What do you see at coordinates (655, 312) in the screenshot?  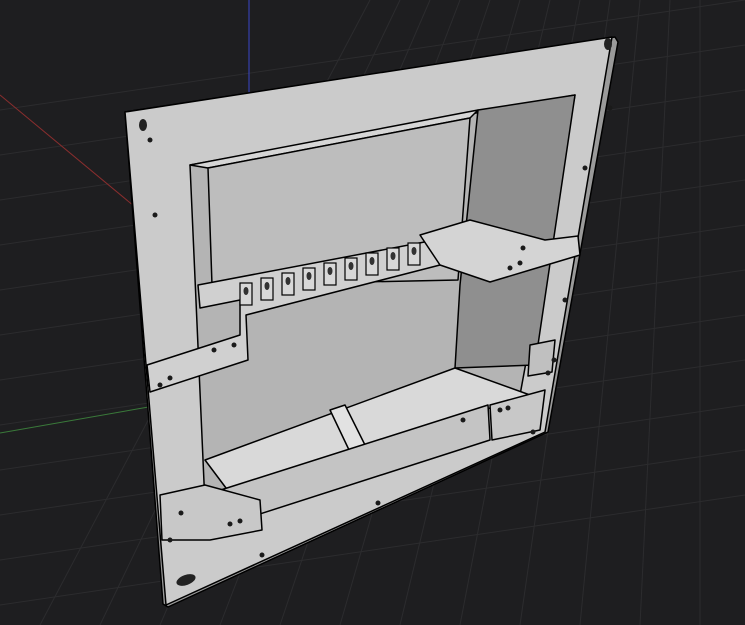 I see `grid-line` at bounding box center [655, 312].